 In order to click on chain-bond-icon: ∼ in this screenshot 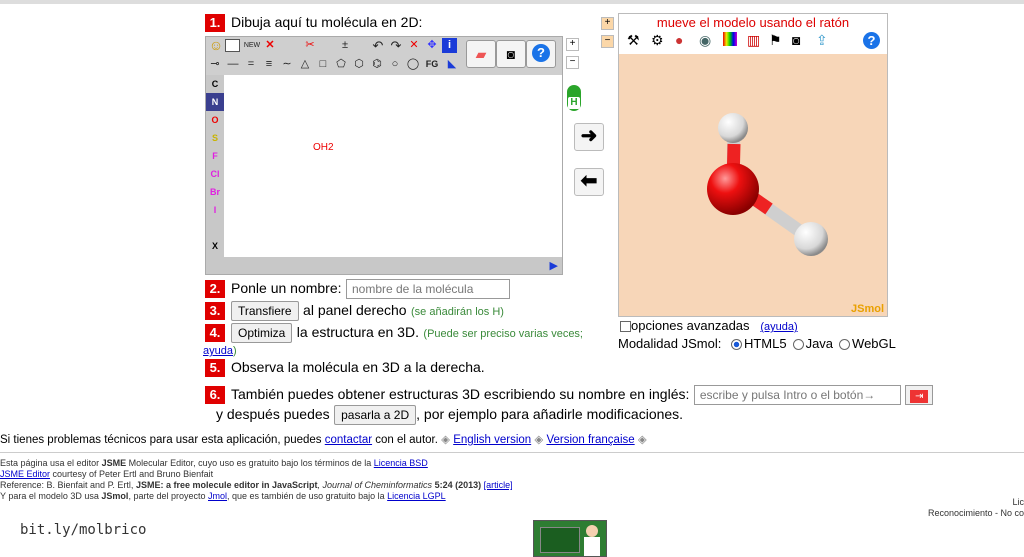, I will do `click(287, 64)`.